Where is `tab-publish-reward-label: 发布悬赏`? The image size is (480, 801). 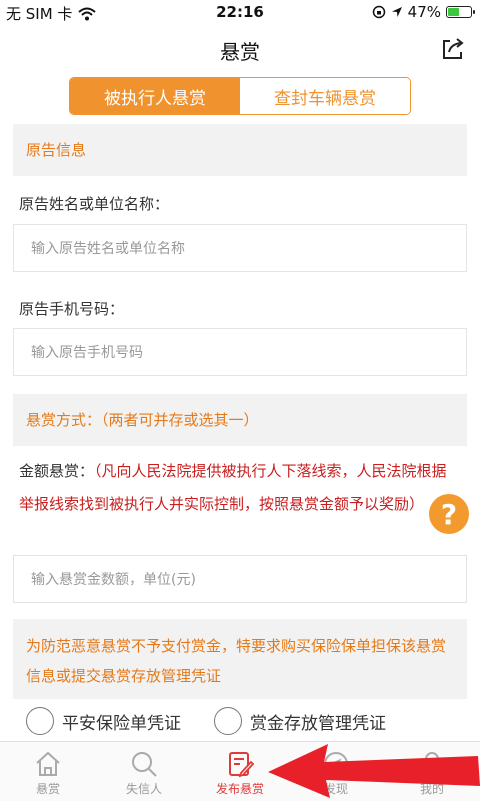
tab-publish-reward-label: 发布悬赏 is located at coordinates (239, 789).